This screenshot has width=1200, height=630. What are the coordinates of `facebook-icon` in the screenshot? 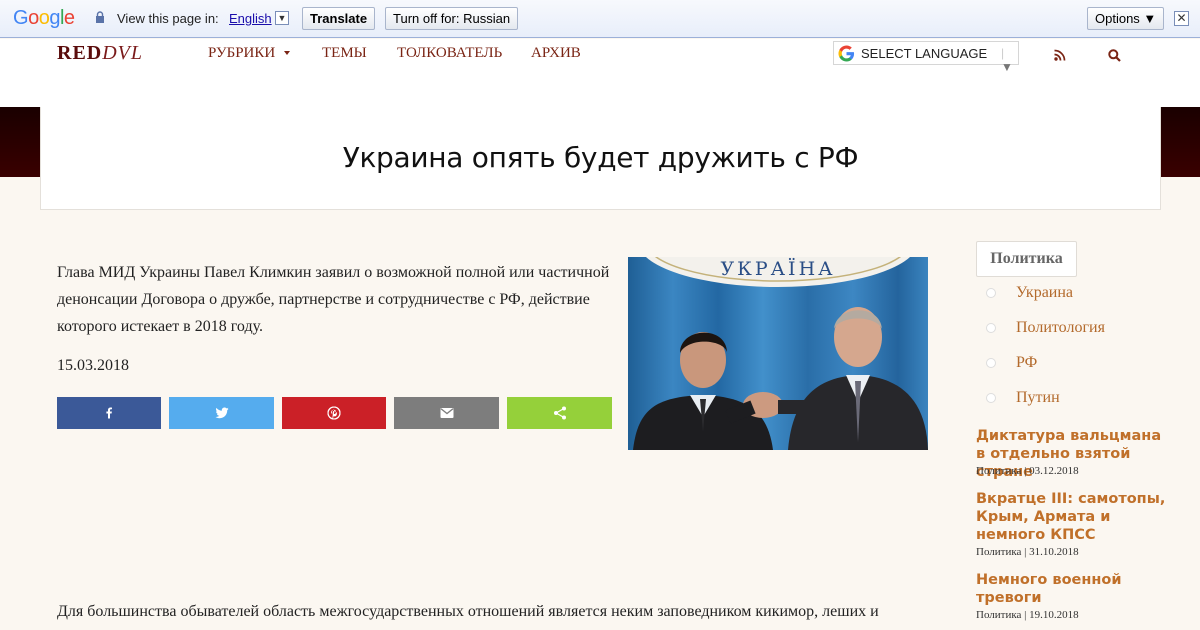 It's located at (109, 413).